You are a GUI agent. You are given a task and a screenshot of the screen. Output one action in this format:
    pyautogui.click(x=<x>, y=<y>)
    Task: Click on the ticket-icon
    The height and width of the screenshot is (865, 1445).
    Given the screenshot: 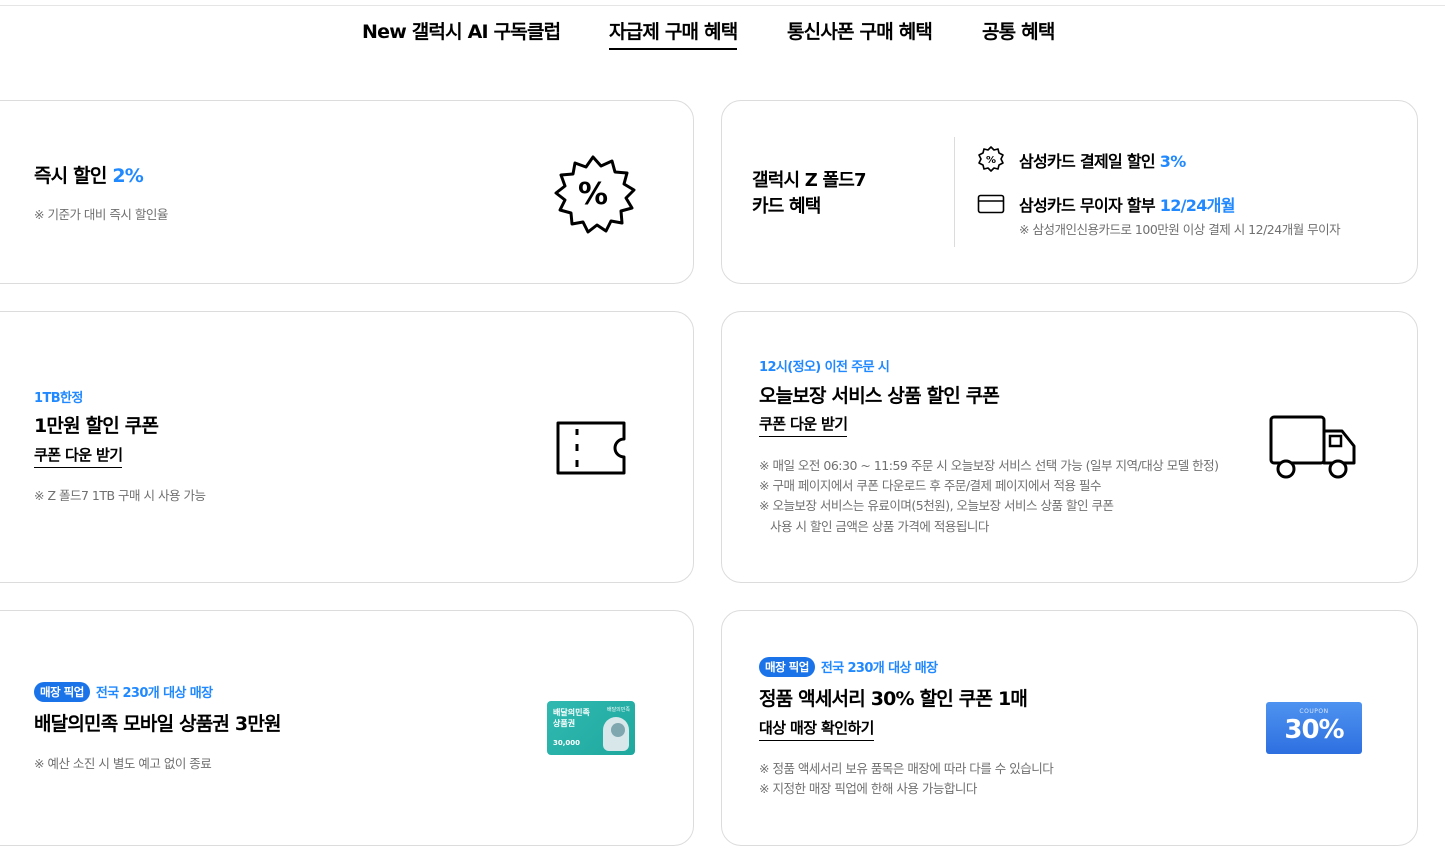 What is the action you would take?
    pyautogui.click(x=591, y=448)
    